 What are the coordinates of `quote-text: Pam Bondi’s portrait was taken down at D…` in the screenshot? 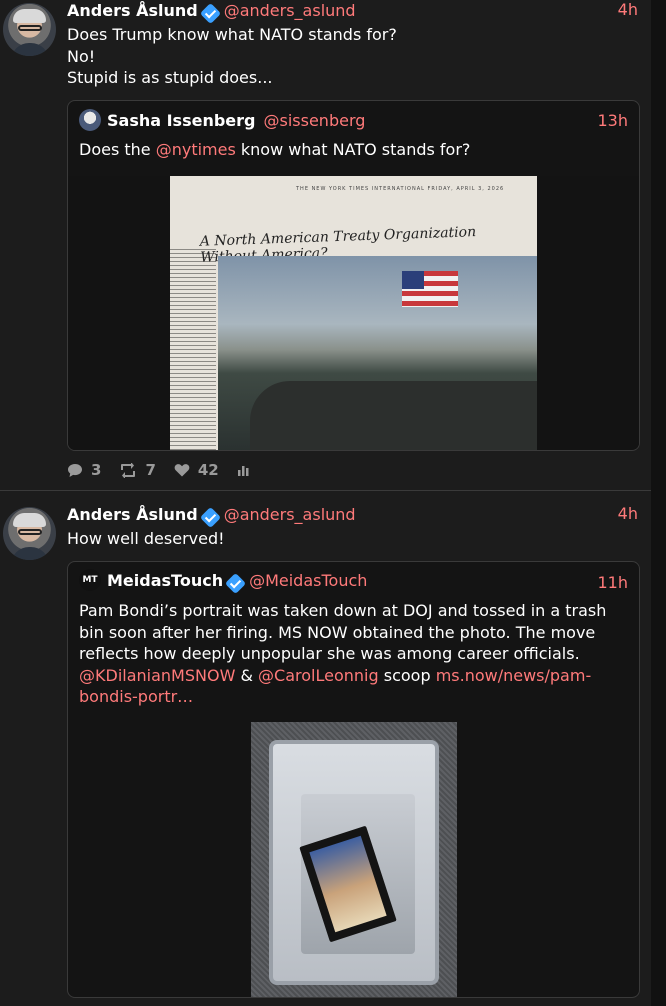 It's located at (349, 654).